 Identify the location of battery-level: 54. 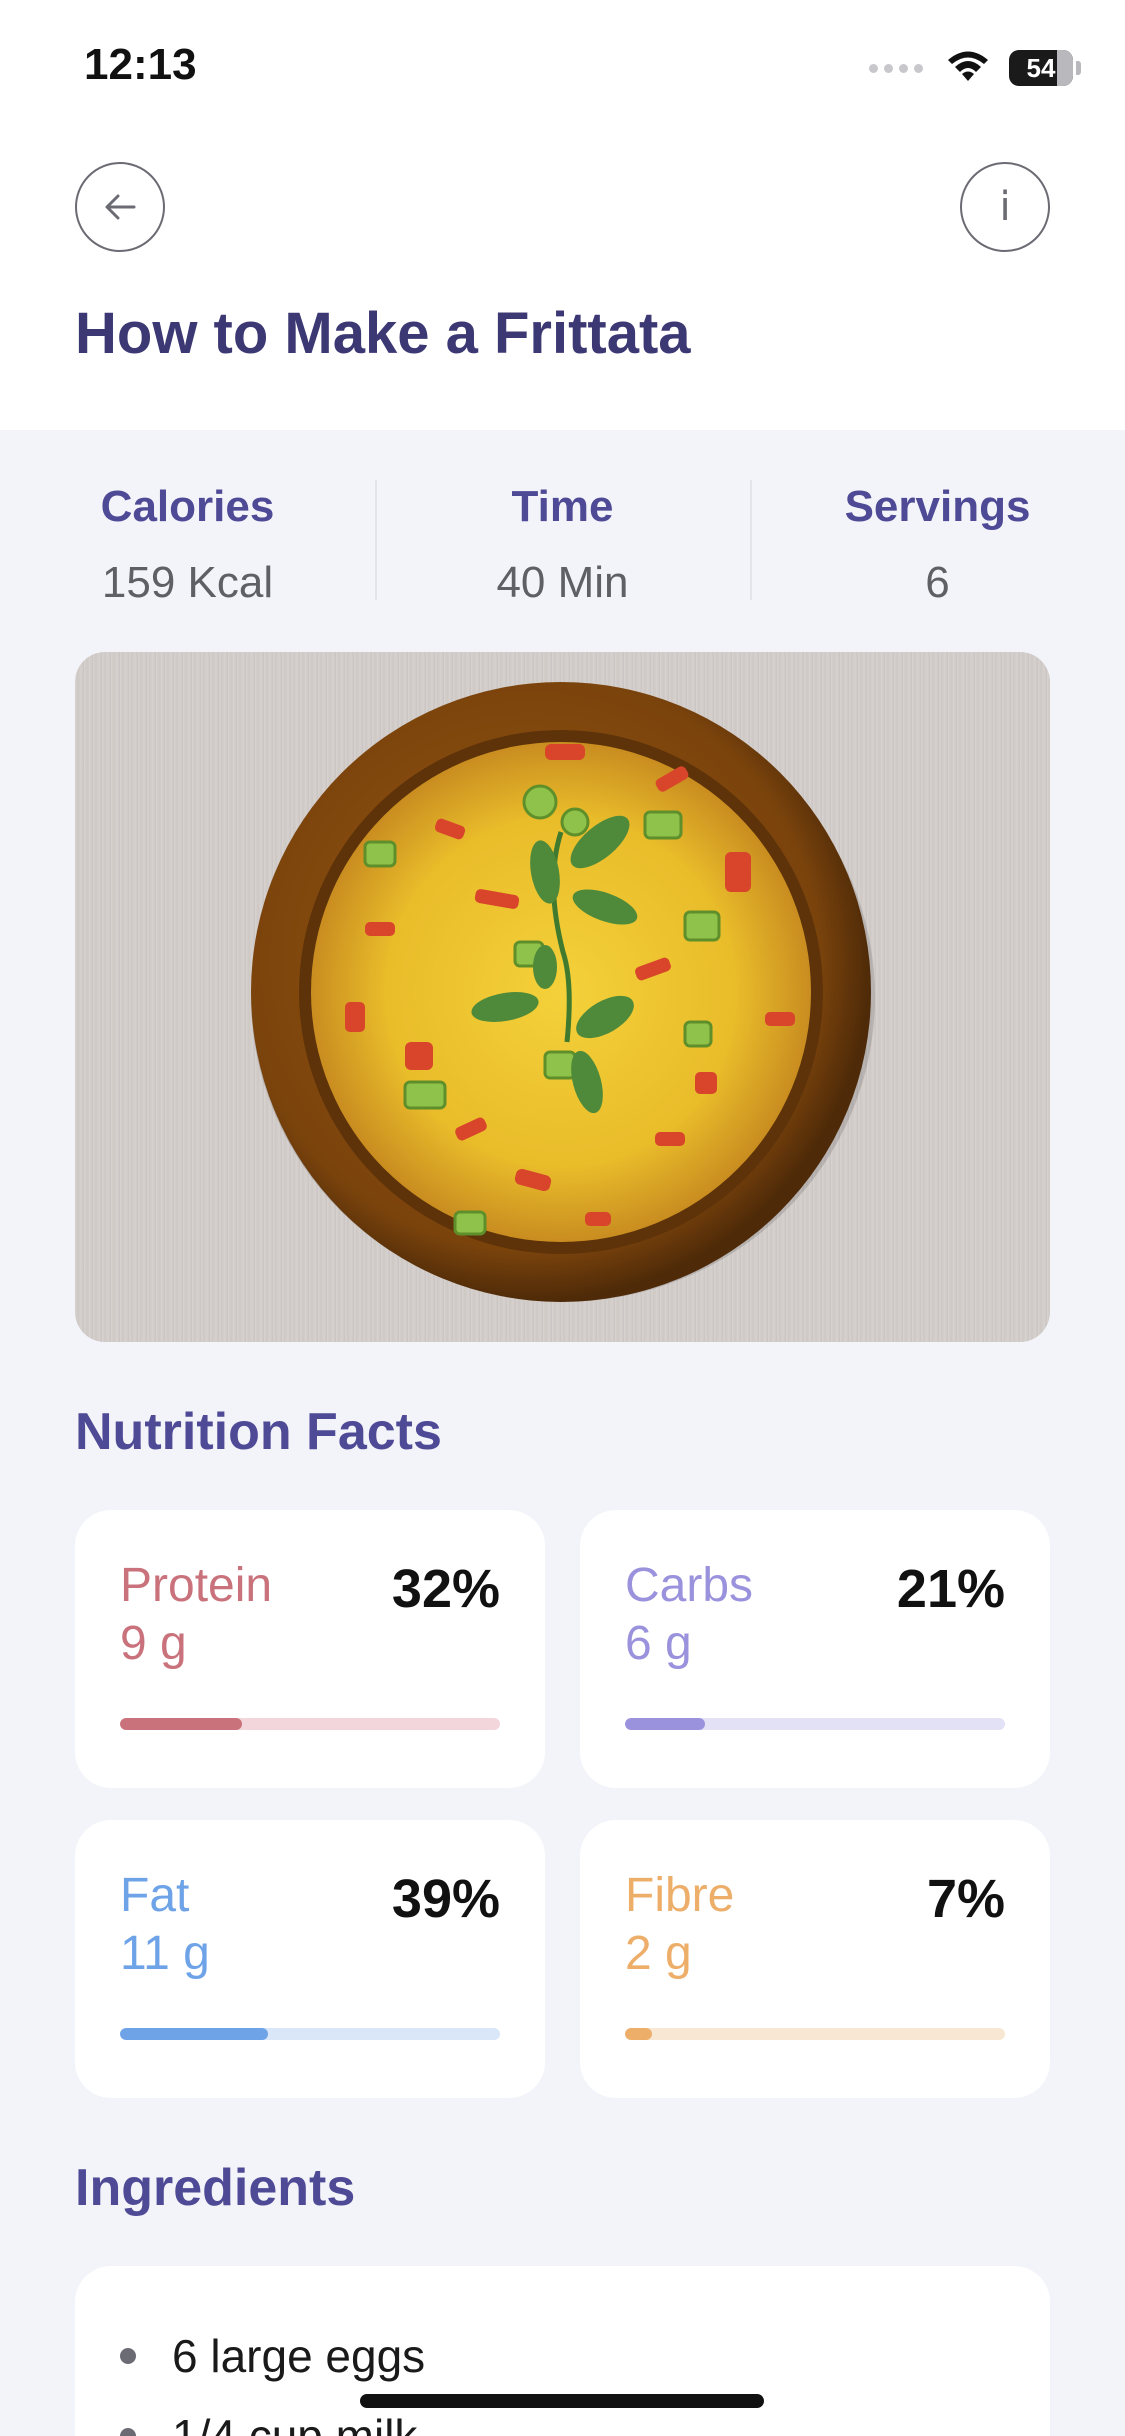
(1041, 67).